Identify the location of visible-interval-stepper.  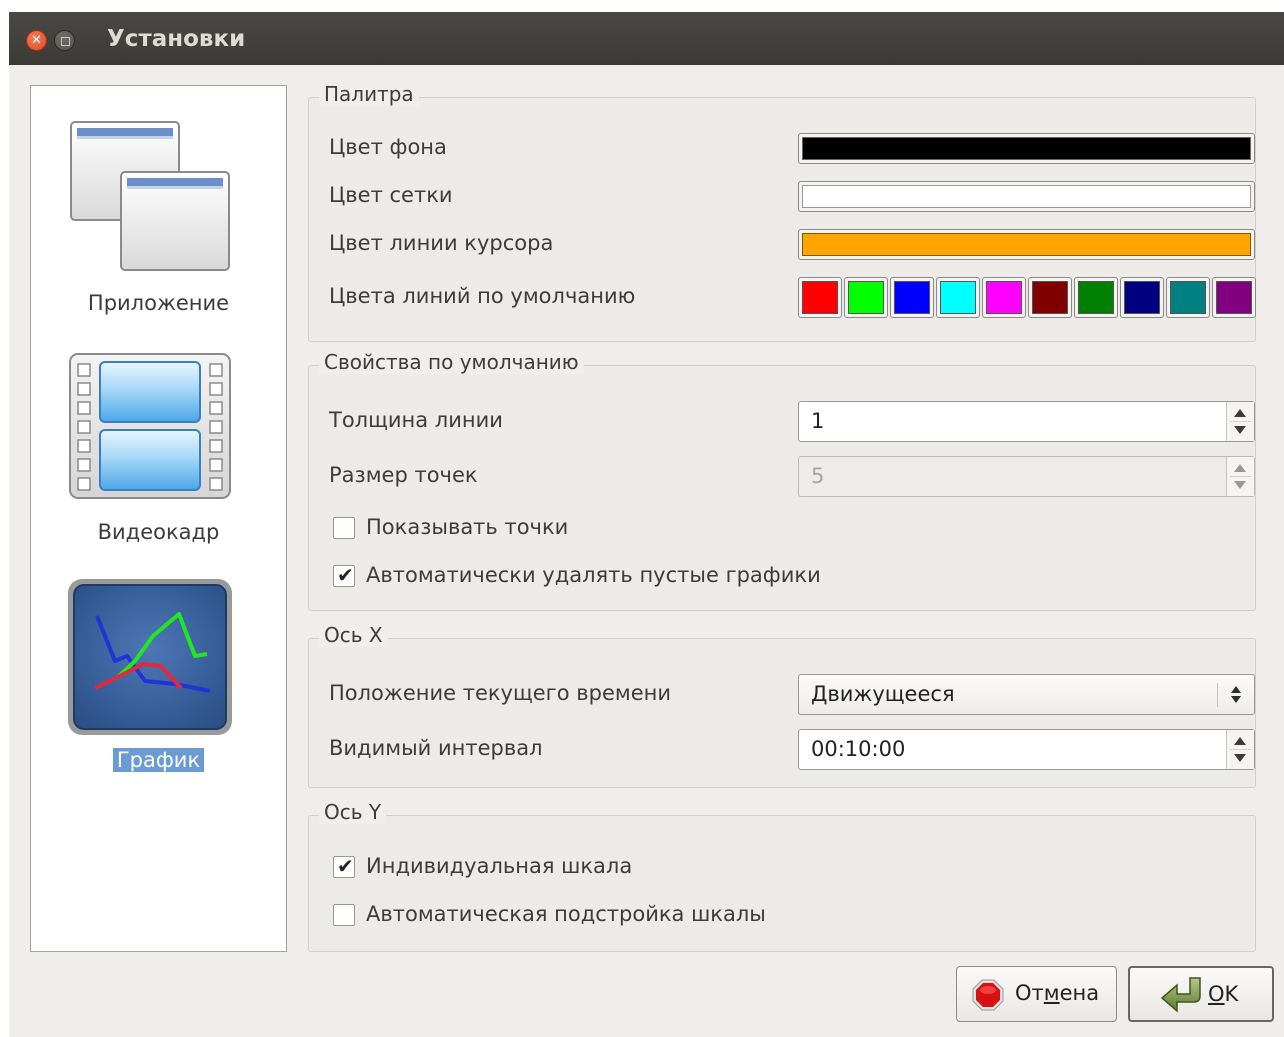
(1240, 749).